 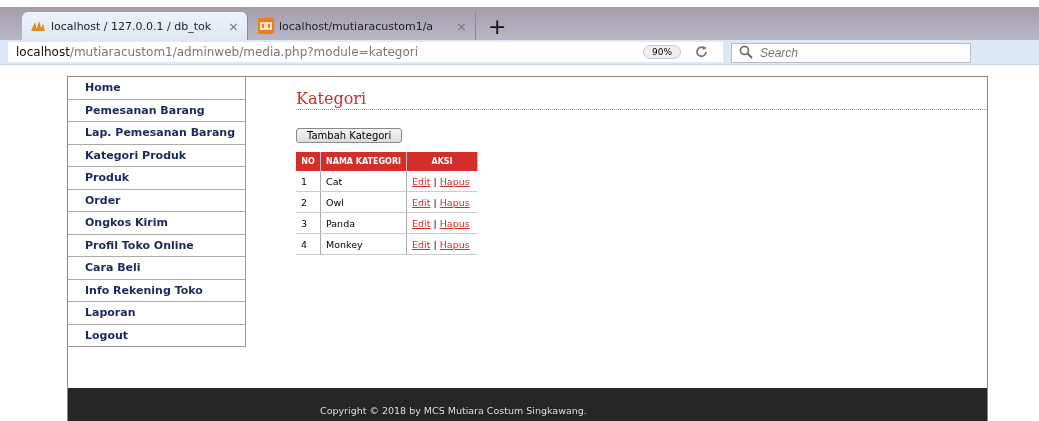 What do you see at coordinates (497, 27) in the screenshot?
I see `new-tab-button: +` at bounding box center [497, 27].